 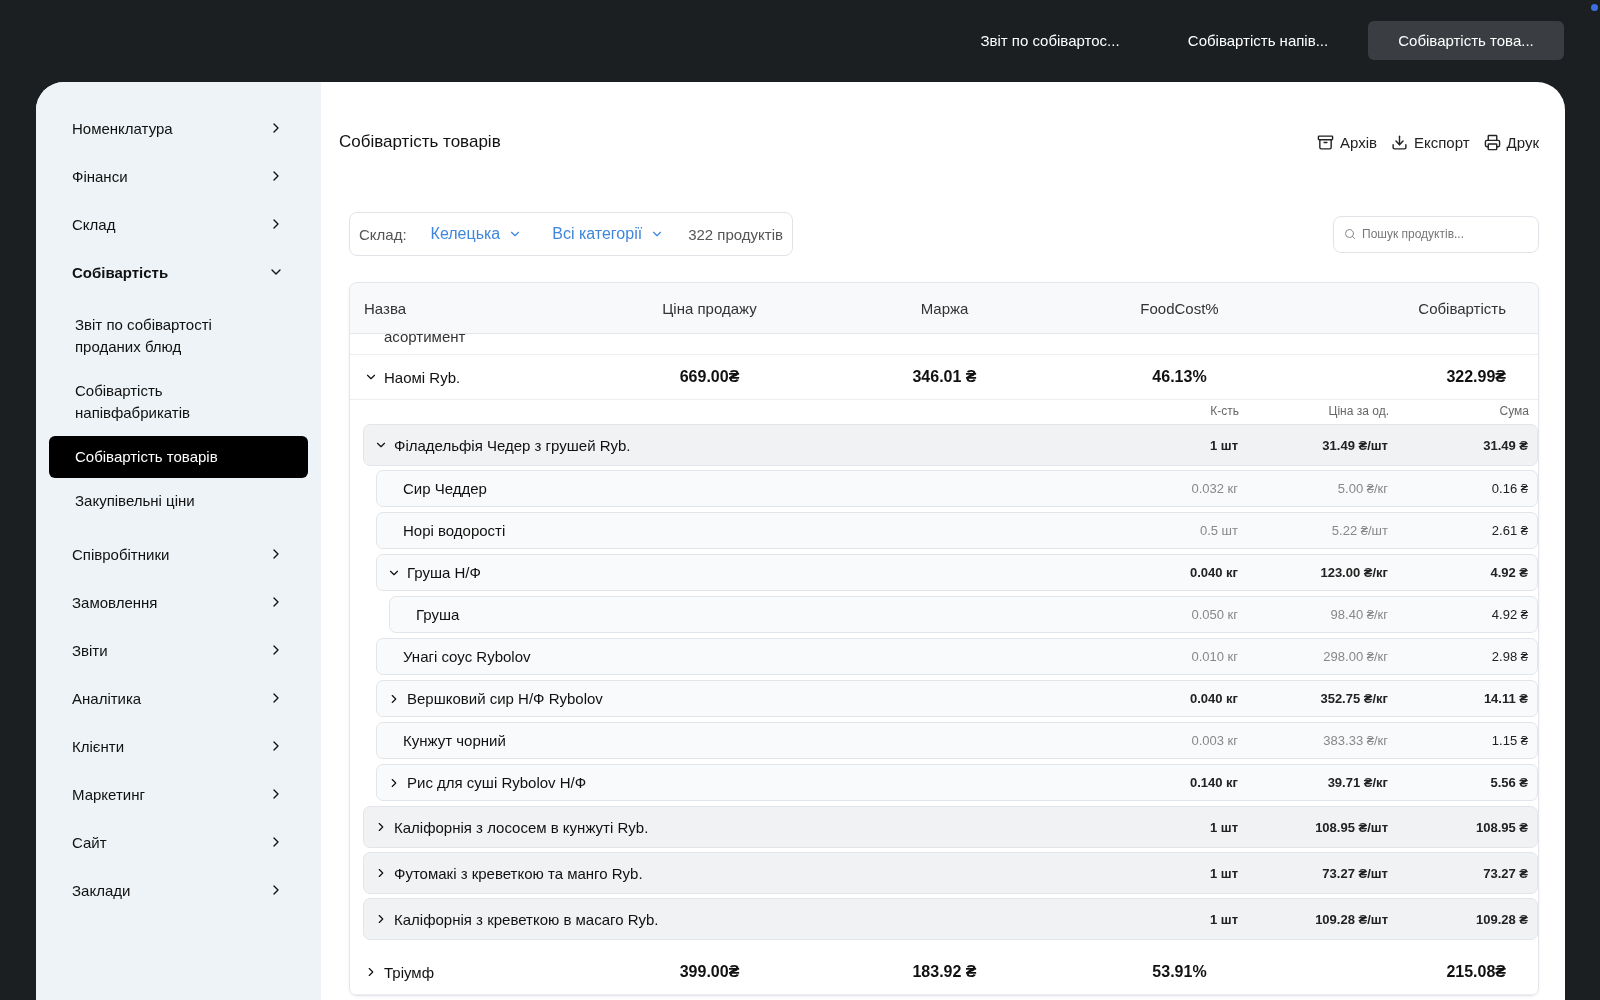 What do you see at coordinates (944, 308) in the screenshot?
I see `column-header: Маржа` at bounding box center [944, 308].